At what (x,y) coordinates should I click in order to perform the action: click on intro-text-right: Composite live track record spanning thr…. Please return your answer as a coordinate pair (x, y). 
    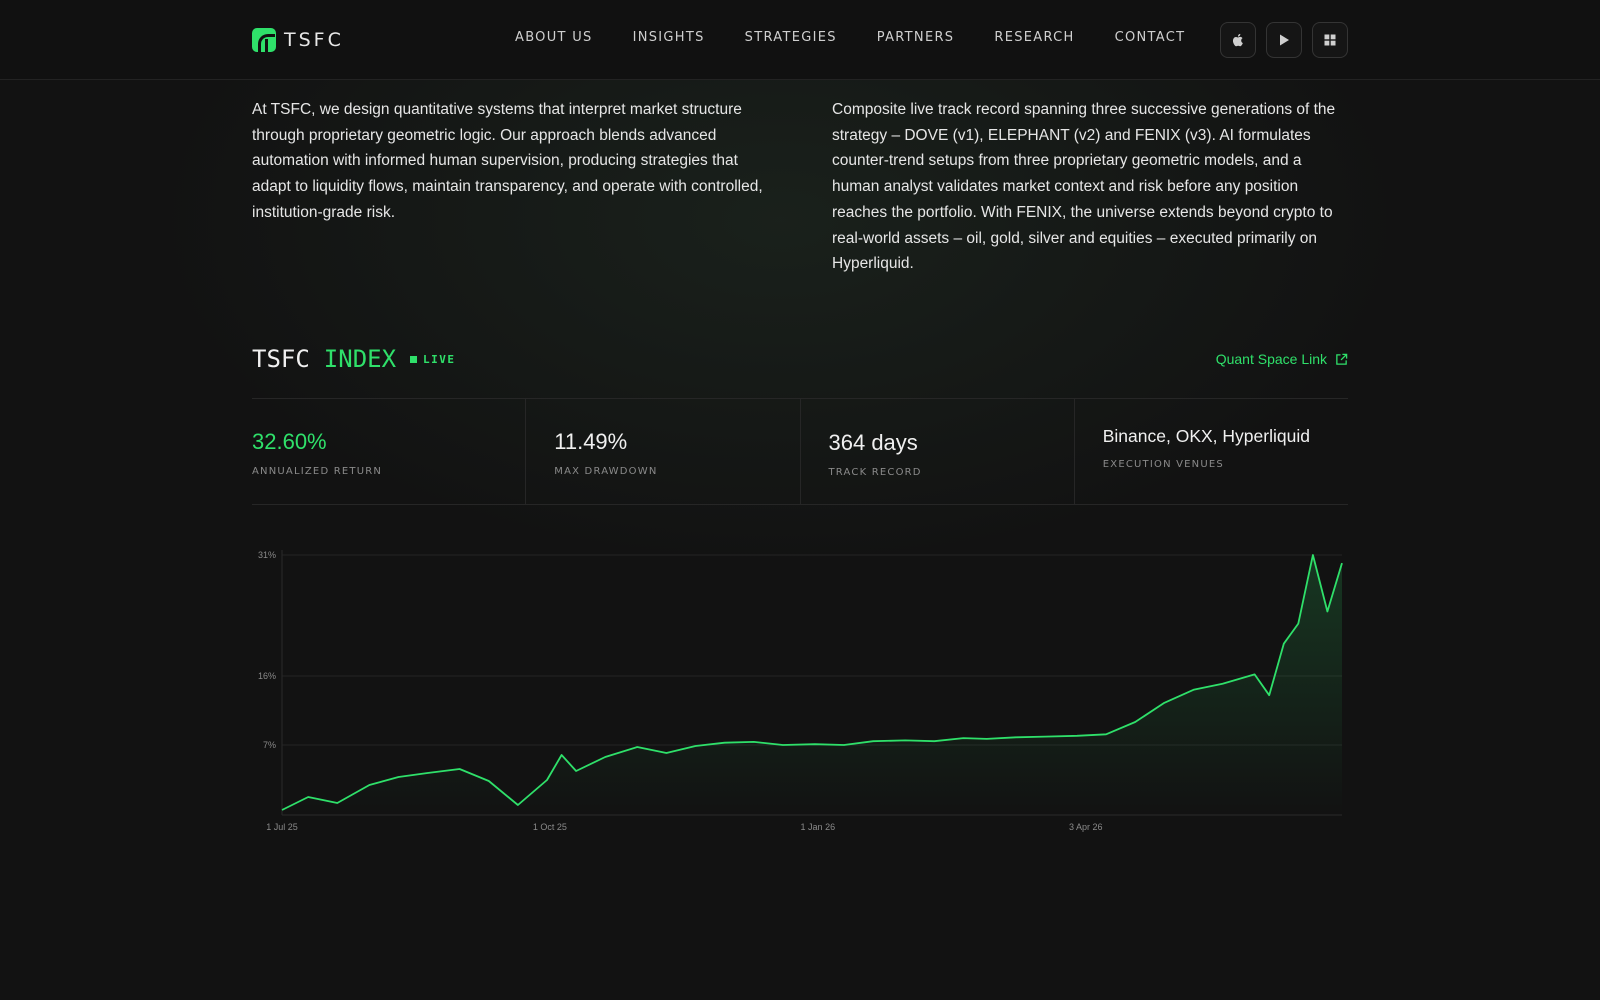
    Looking at the image, I should click on (1084, 187).